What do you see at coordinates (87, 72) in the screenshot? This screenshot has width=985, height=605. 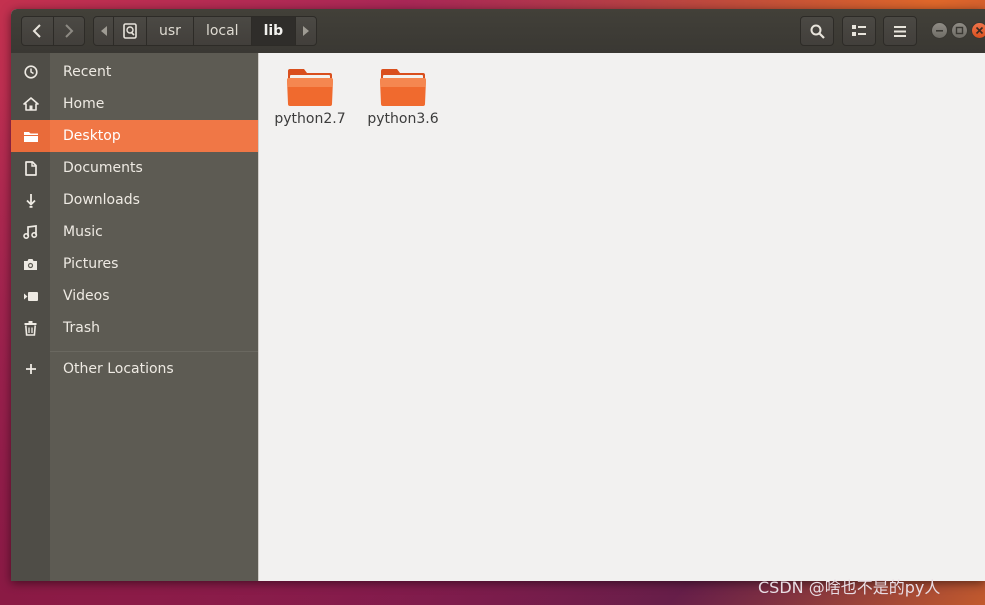 I see `sidebar-item-label: Recent` at bounding box center [87, 72].